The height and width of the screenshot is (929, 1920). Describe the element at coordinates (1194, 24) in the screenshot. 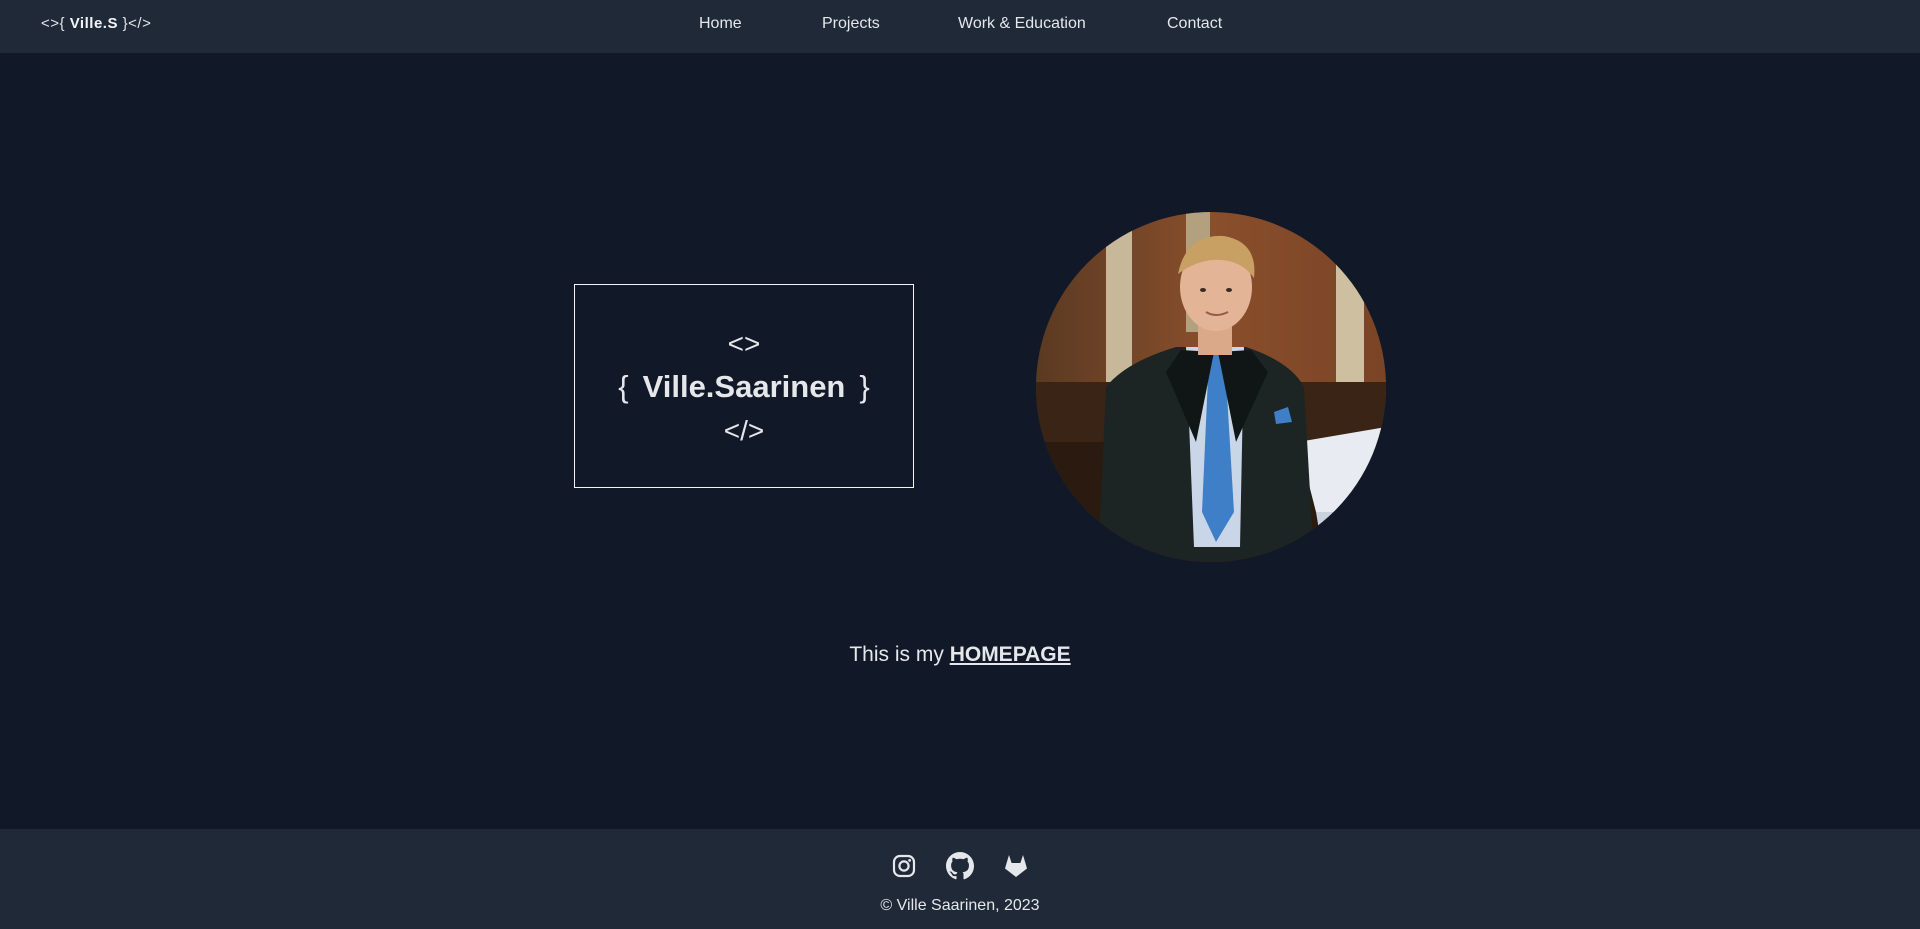

I see `nav-link-contact: Contact` at that location.